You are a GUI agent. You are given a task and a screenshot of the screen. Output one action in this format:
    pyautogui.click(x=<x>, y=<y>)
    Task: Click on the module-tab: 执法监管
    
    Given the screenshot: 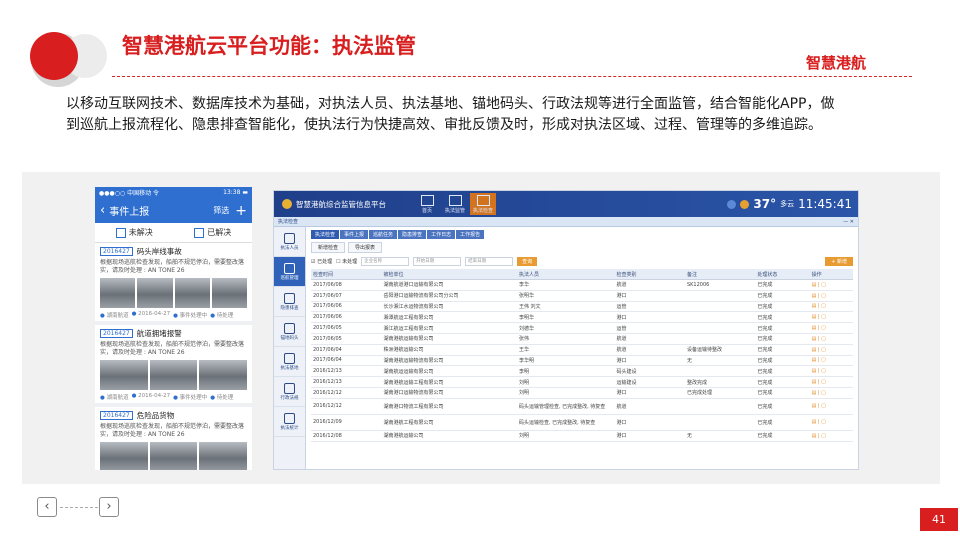 What is the action you would take?
    pyautogui.click(x=455, y=204)
    